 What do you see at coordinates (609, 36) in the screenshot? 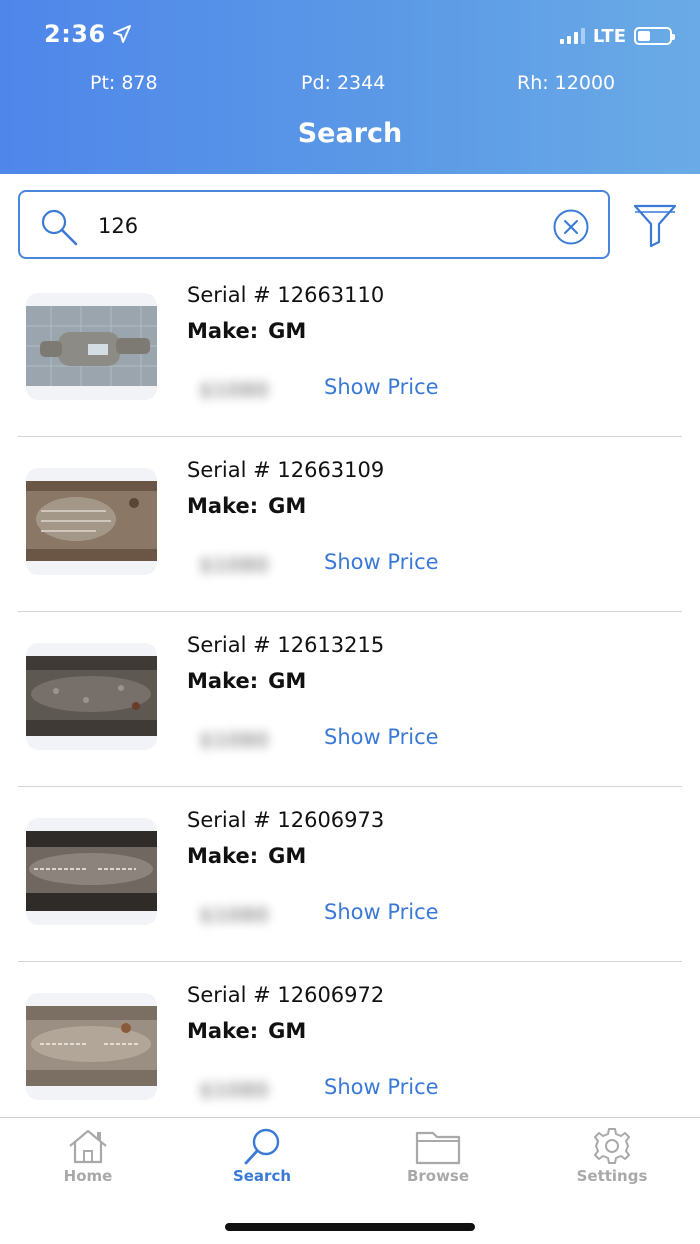
I see `network-label: LTE` at bounding box center [609, 36].